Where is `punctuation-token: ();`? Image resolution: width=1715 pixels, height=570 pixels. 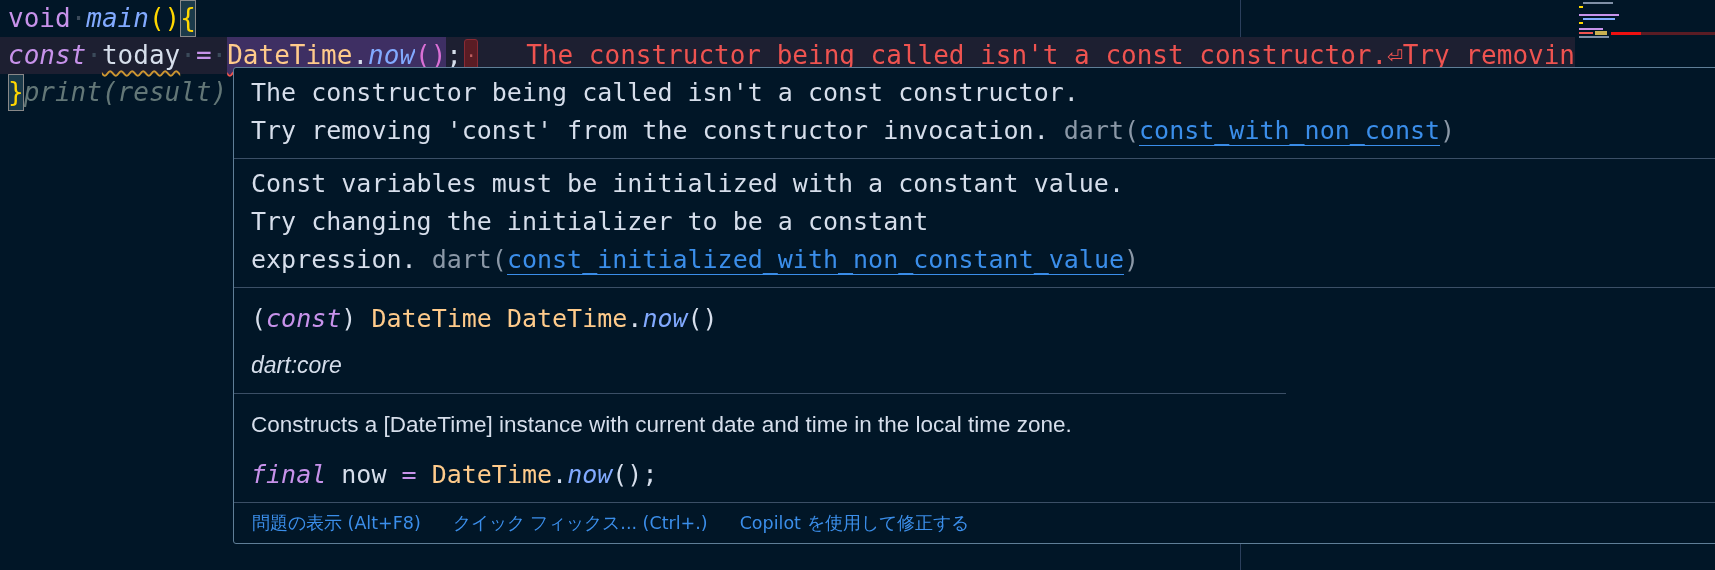
punctuation-token: (); is located at coordinates (635, 475).